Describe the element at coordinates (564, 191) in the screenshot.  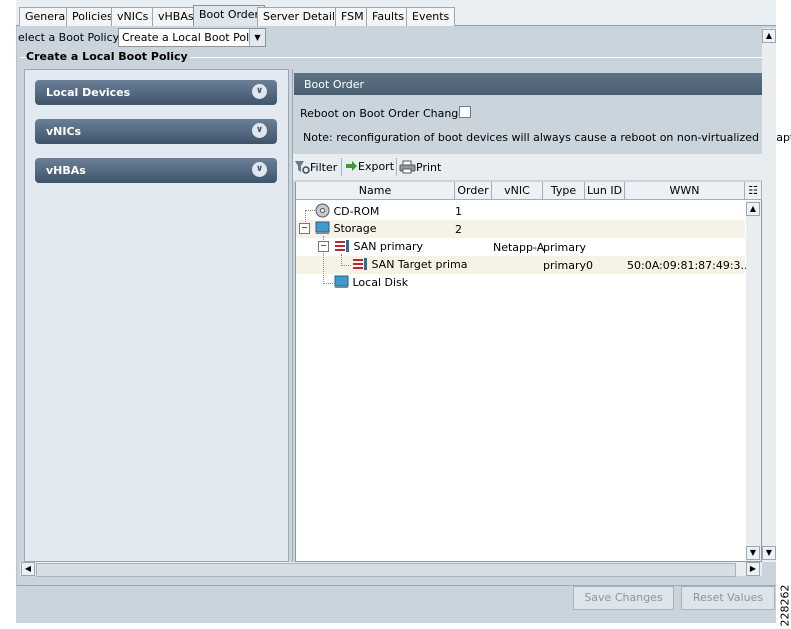
I see `column-header-type: Type` at that location.